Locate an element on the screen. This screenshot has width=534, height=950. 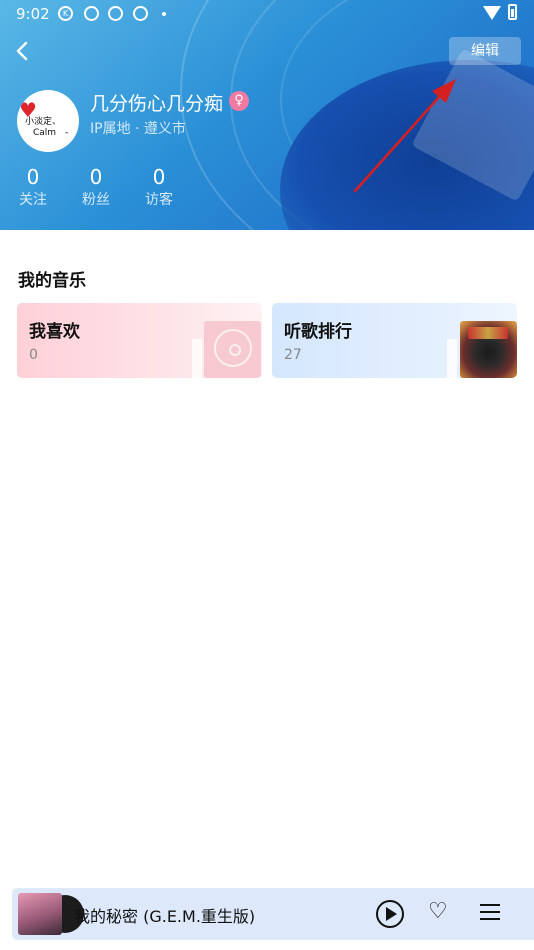
battery-icon is located at coordinates (512, 12).